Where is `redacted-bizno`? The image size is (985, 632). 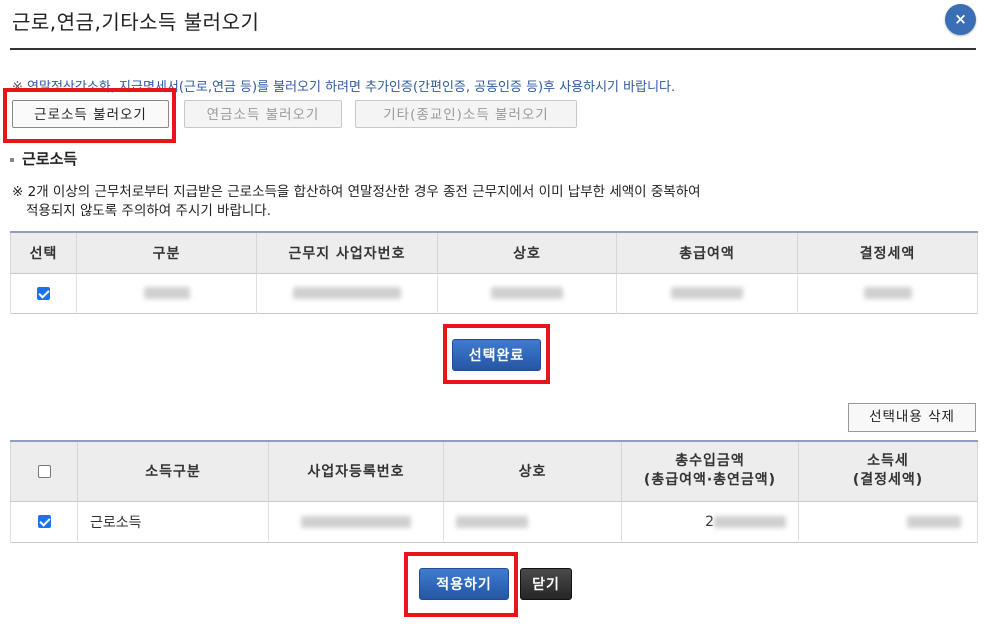
redacted-bizno is located at coordinates (347, 293).